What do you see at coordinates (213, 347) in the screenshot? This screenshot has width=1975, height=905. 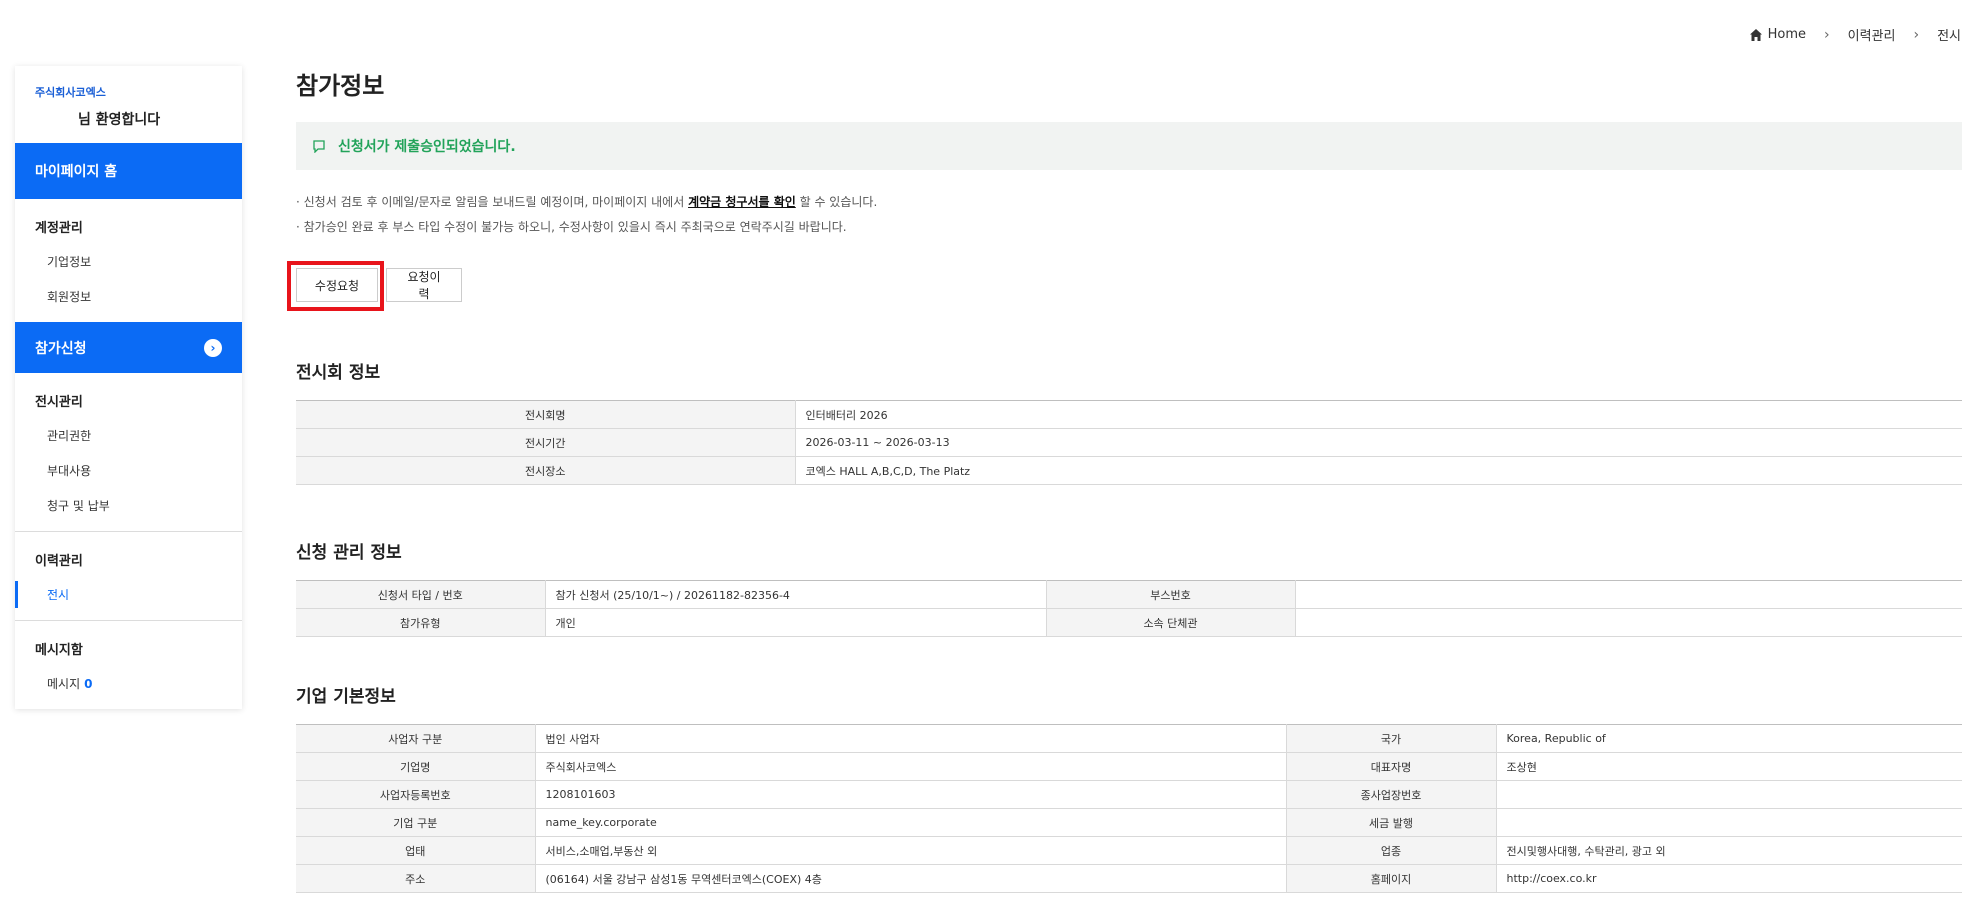 I see `chevron-right-circle-icon: ›` at bounding box center [213, 347].